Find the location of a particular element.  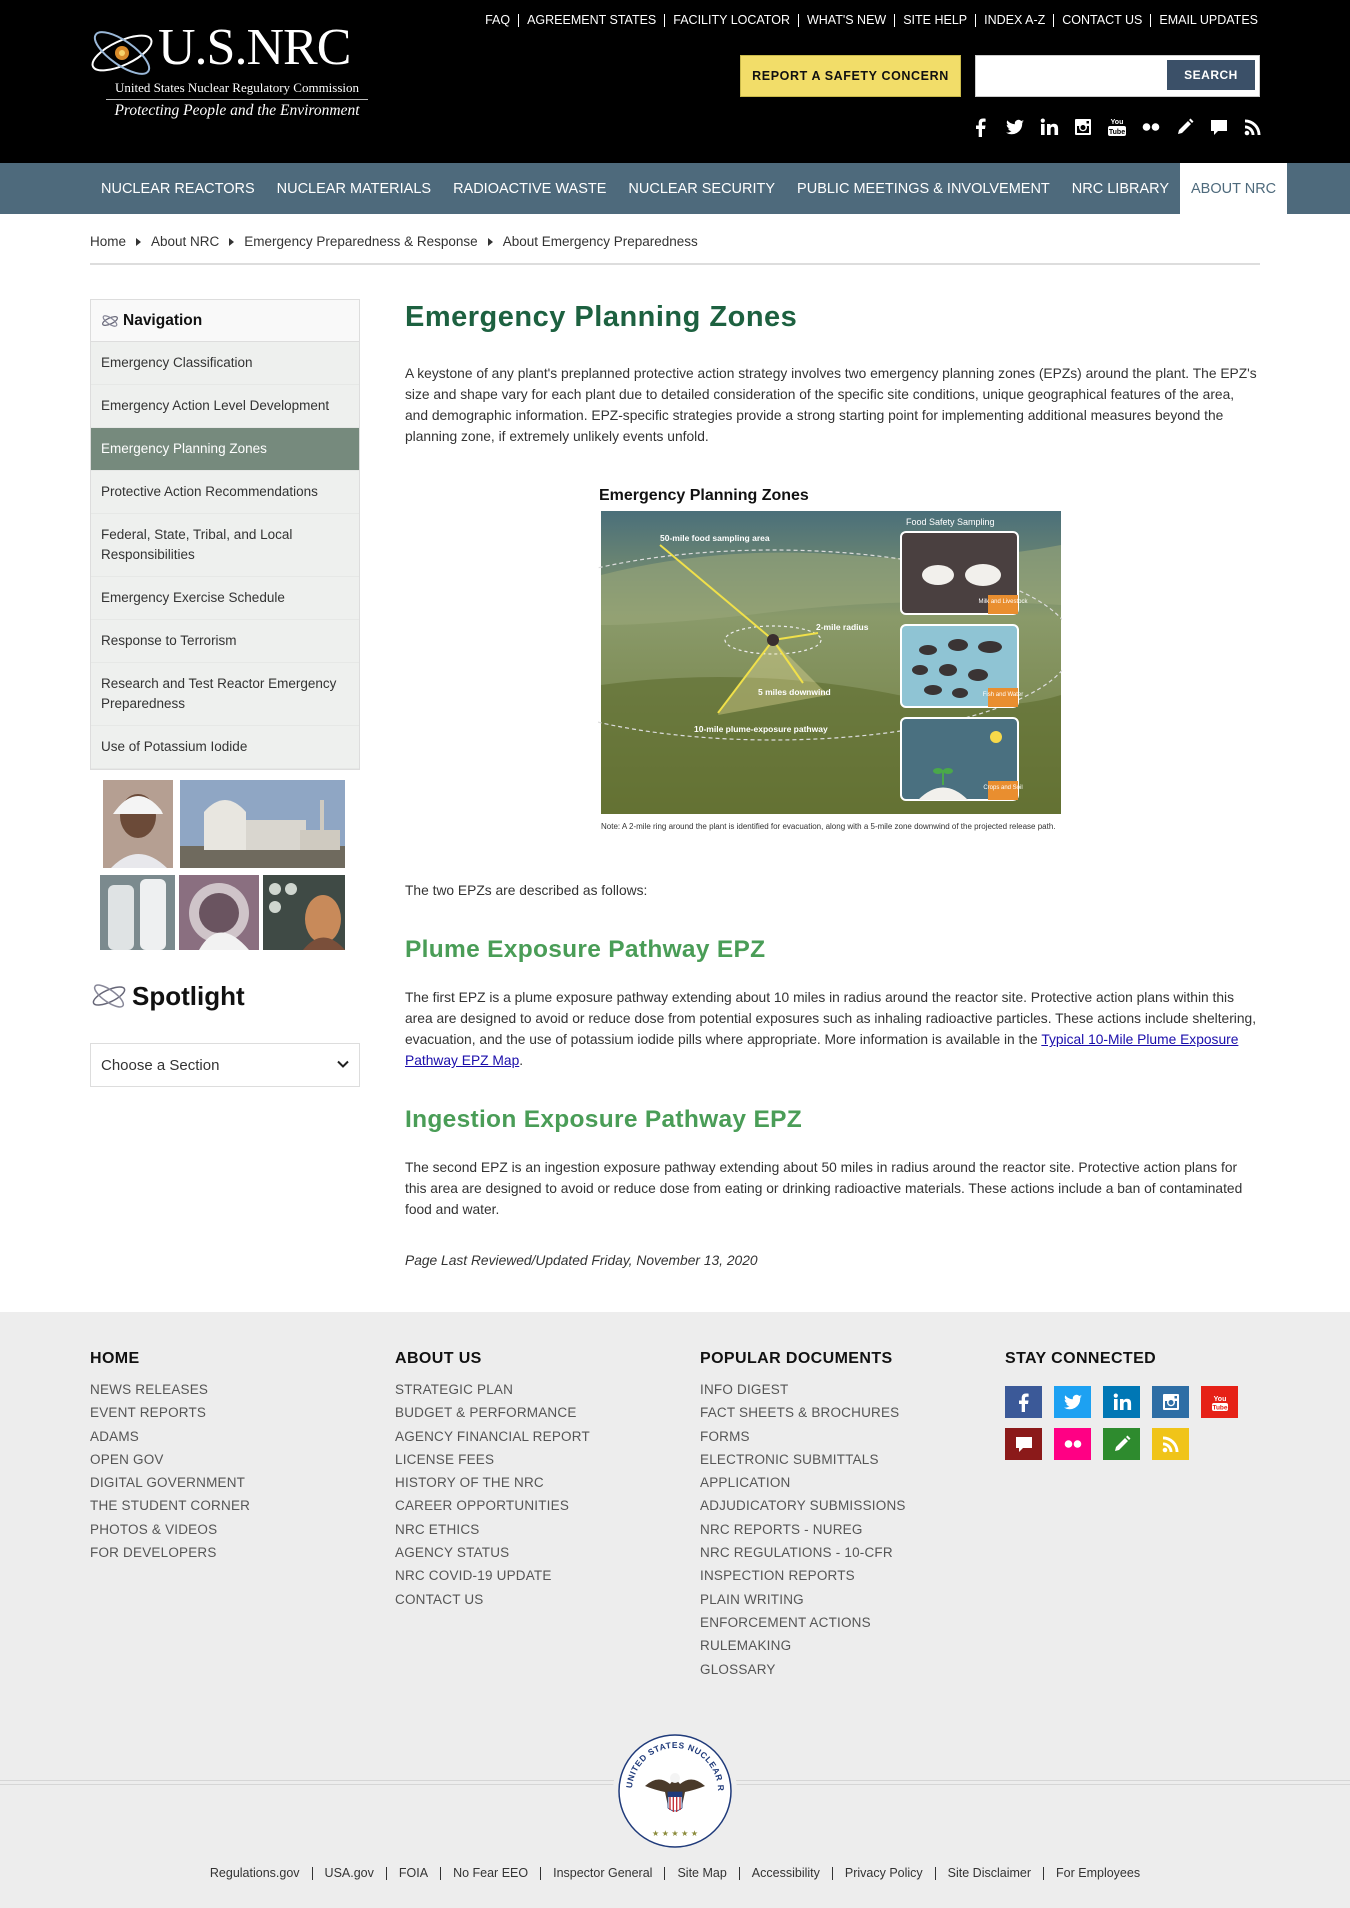

footer-link: PHOTOS & VIDEOS is located at coordinates (170, 1529).